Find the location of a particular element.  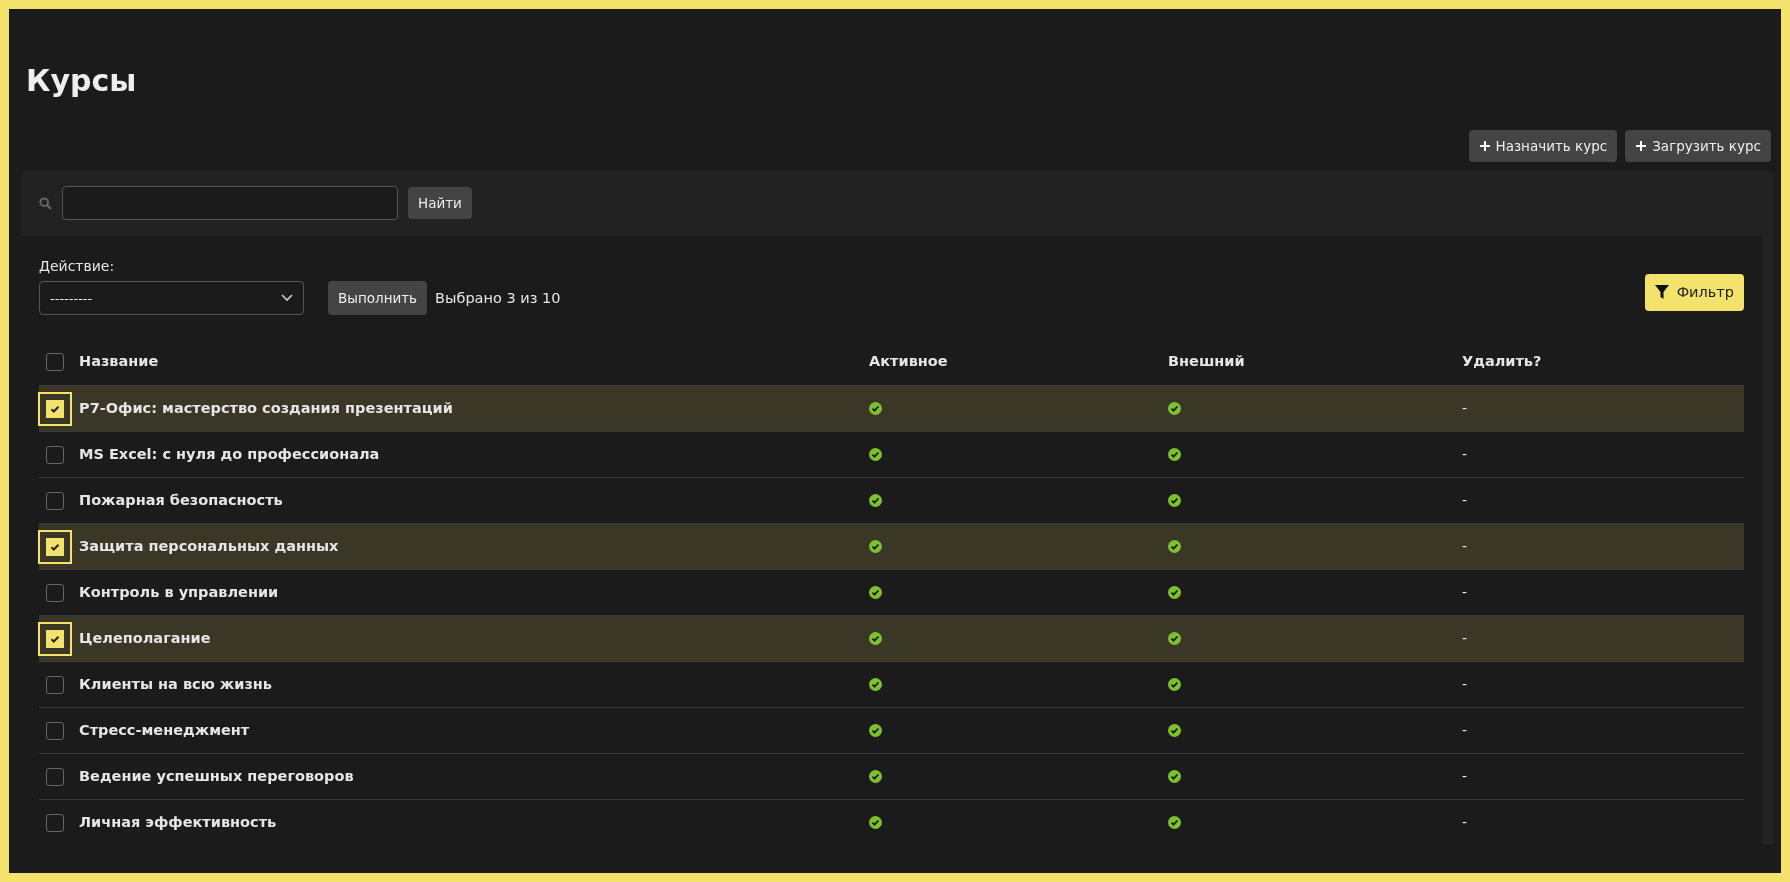

table-row: Клиенты на всю жизнь - is located at coordinates (891, 684).